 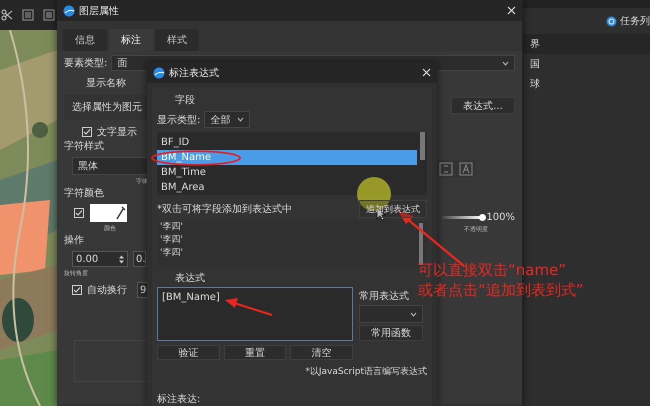 What do you see at coordinates (224, 209) in the screenshot?
I see `hint-text: *双击可将字段添加到表达式中` at bounding box center [224, 209].